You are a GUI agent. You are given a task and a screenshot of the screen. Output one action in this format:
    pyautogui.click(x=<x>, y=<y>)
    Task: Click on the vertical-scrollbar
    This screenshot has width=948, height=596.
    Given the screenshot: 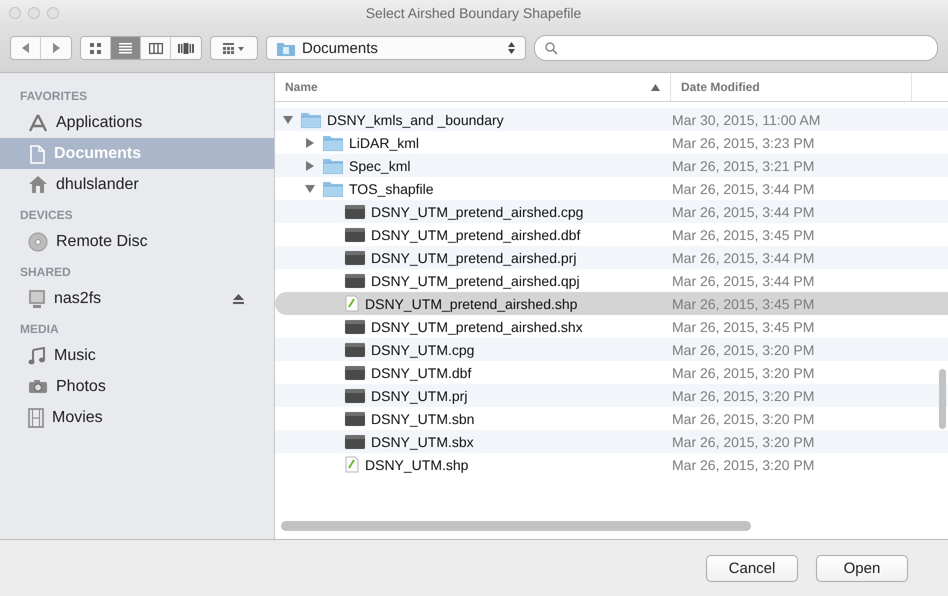 What is the action you would take?
    pyautogui.click(x=942, y=399)
    